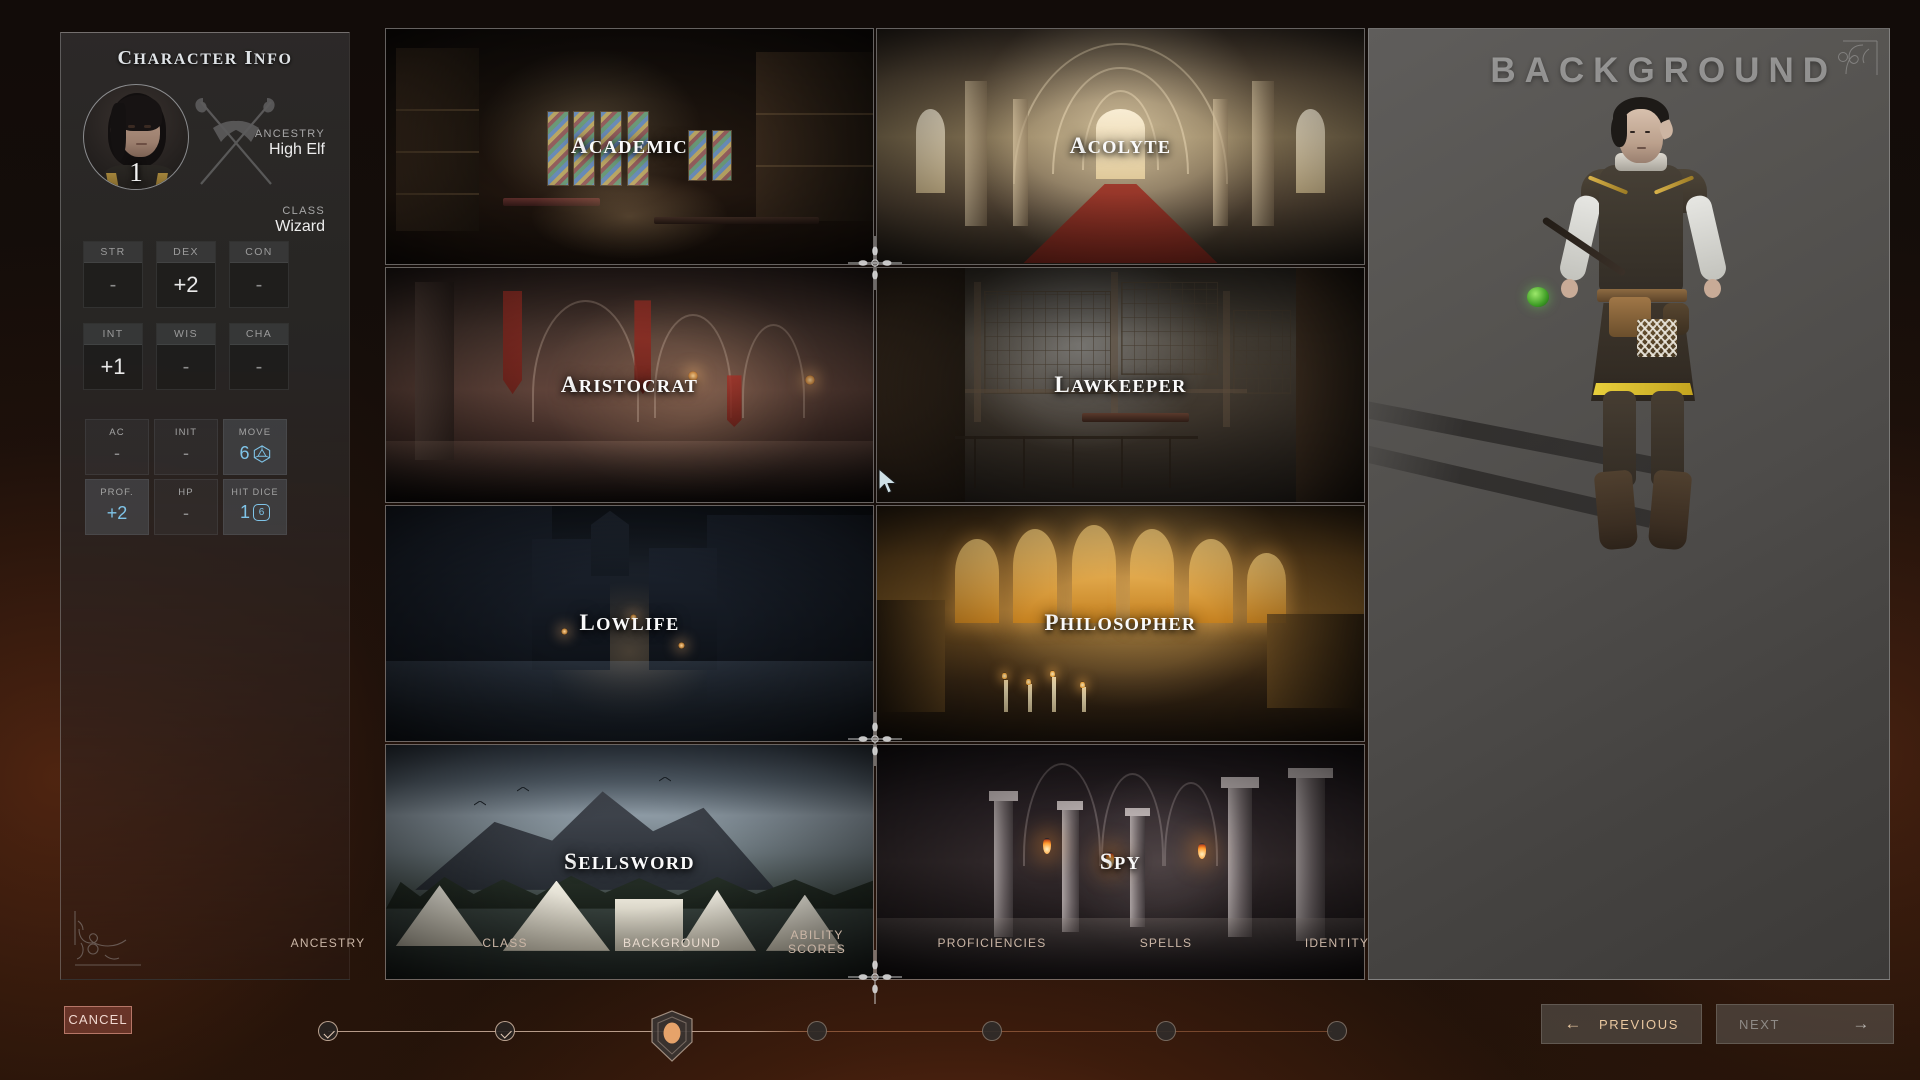 The image size is (1920, 1080). I want to click on character-model-3d, so click(1639, 321).